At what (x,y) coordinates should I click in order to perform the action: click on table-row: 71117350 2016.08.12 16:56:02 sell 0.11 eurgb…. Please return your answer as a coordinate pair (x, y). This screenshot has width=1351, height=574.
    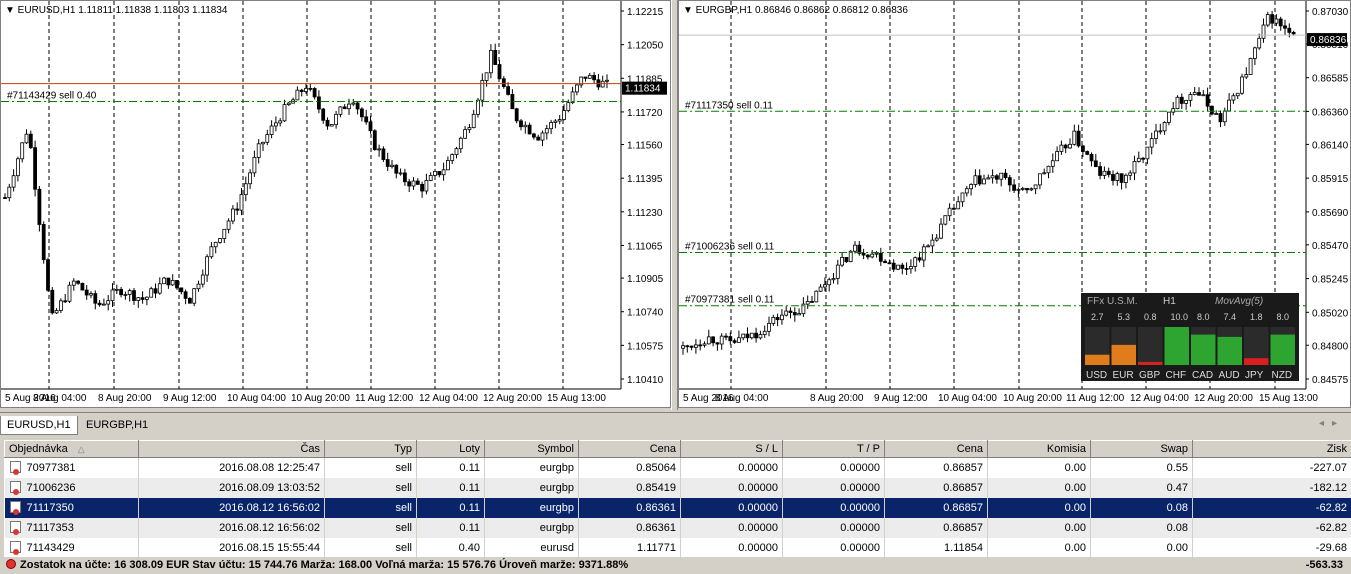
    Looking at the image, I should click on (677, 507).